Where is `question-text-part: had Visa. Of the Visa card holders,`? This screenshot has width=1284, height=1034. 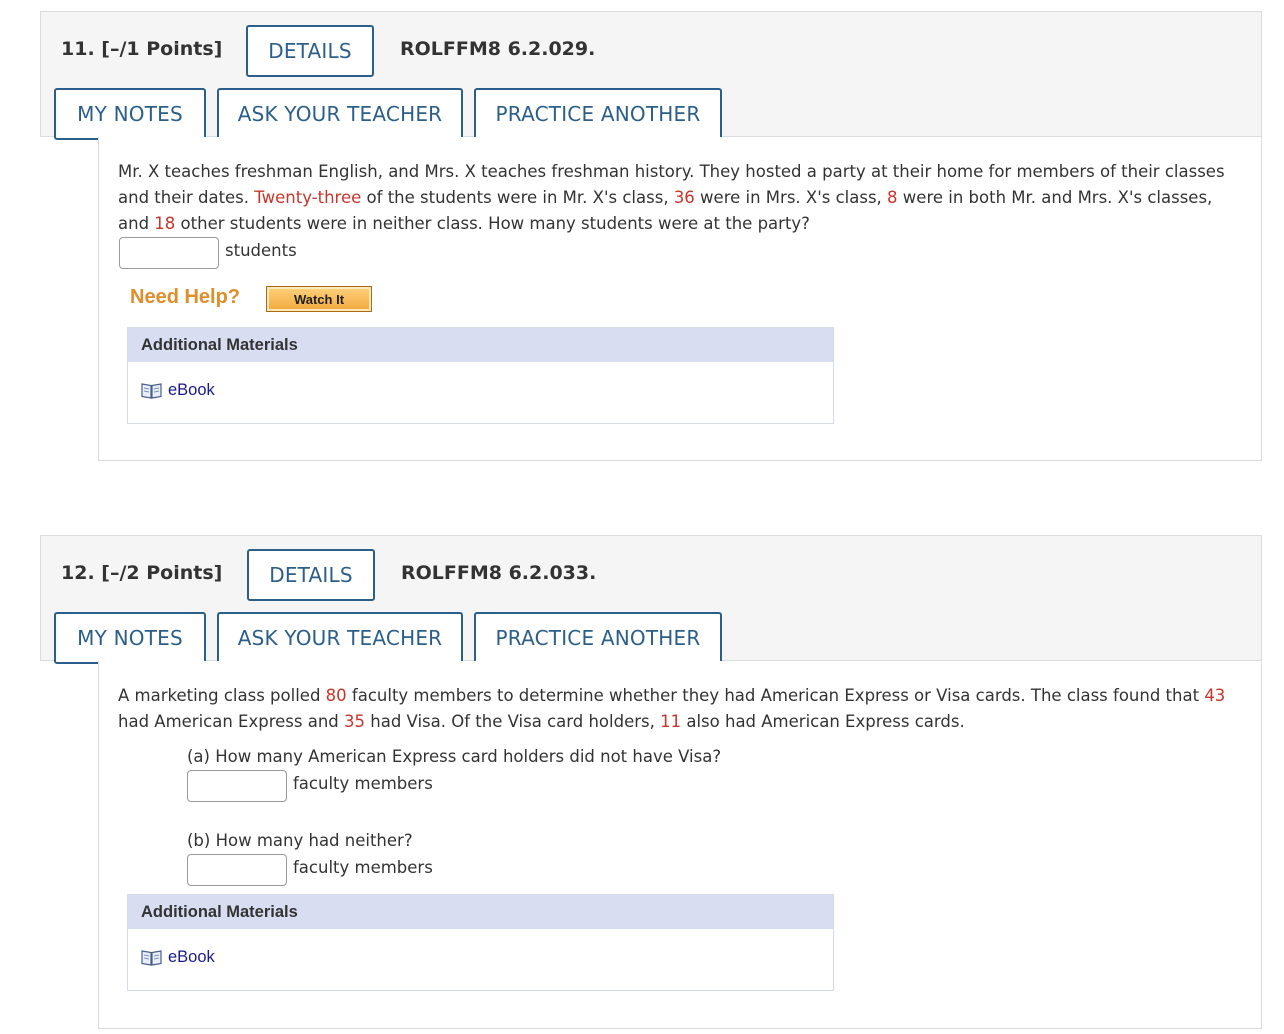 question-text-part: had Visa. Of the Visa card holders, is located at coordinates (513, 721).